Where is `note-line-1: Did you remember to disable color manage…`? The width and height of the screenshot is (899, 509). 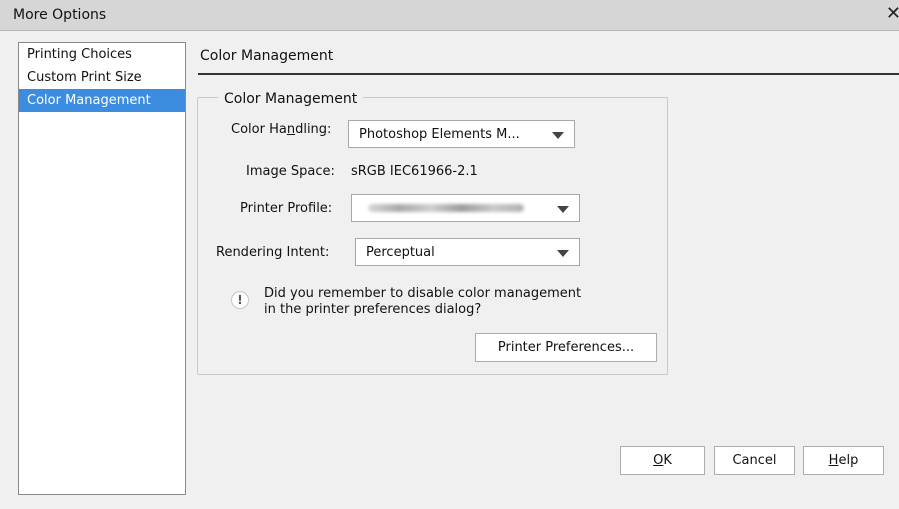
note-line-1: Did you remember to disable color manage… is located at coordinates (423, 293).